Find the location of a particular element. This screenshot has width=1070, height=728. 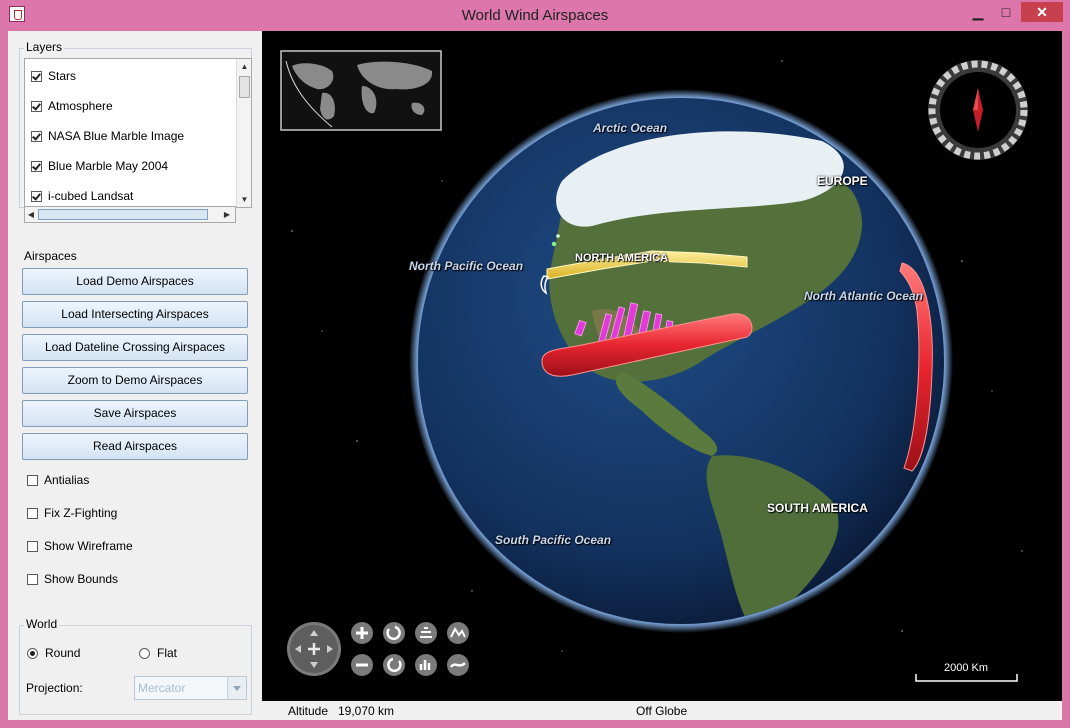

round-label: Round is located at coordinates (63, 653).